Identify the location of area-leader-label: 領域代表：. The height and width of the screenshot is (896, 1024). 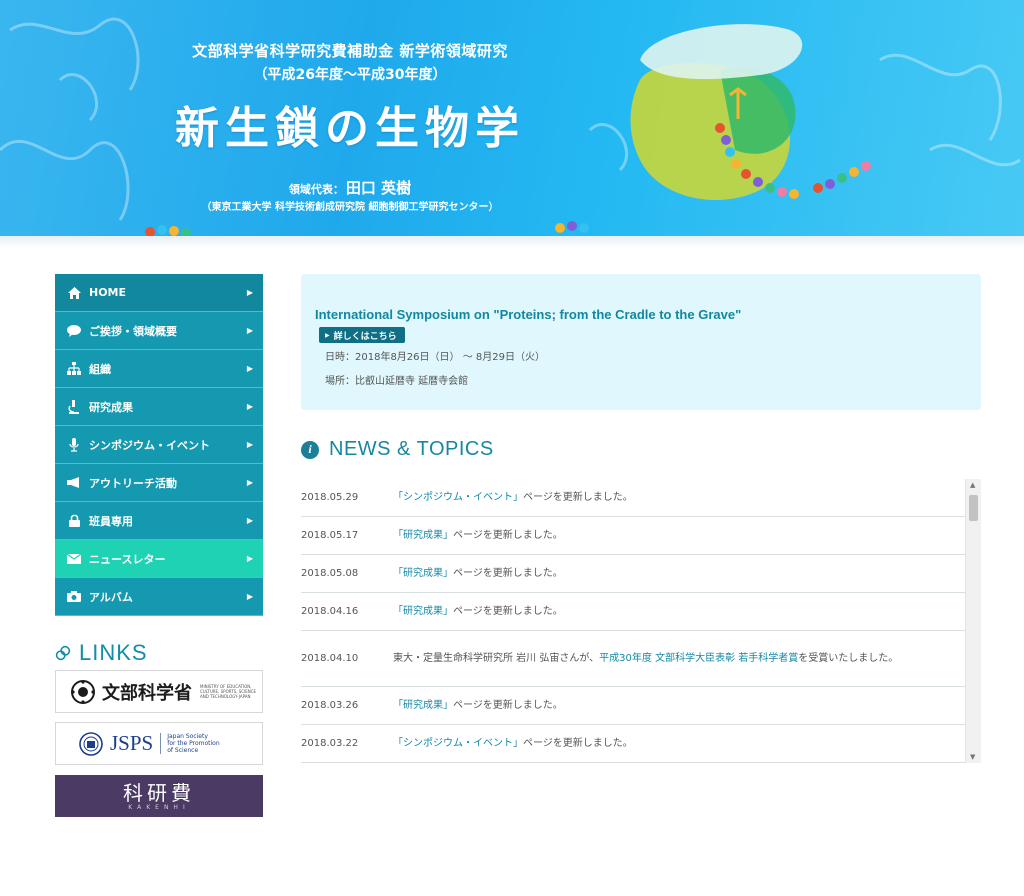
(316, 189).